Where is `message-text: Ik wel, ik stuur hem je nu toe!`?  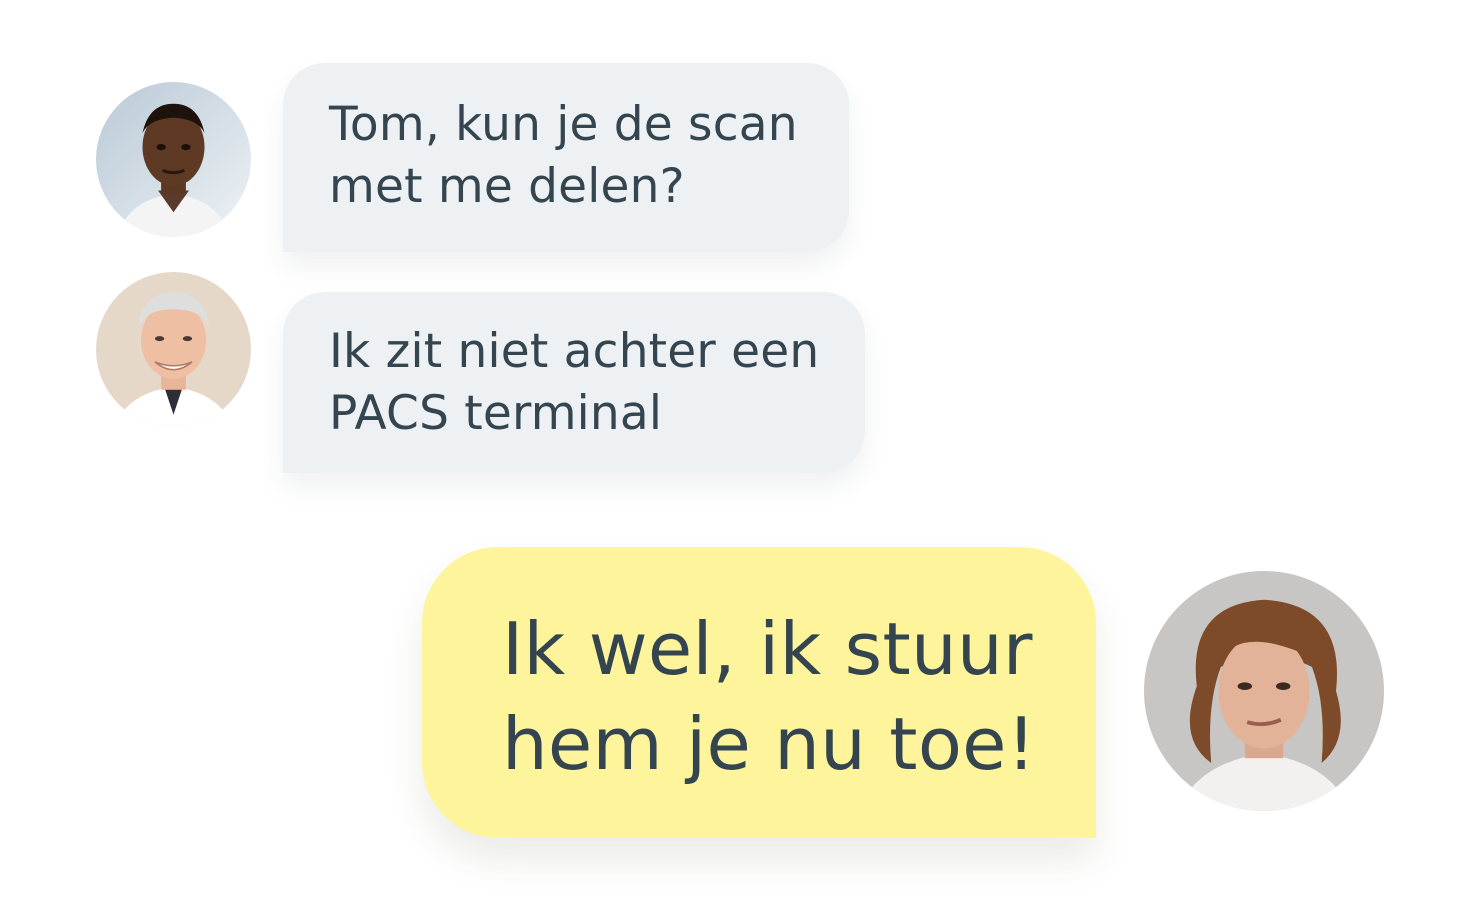
message-text: Ik wel, ik stuur hem je nu toe! is located at coordinates (769, 696).